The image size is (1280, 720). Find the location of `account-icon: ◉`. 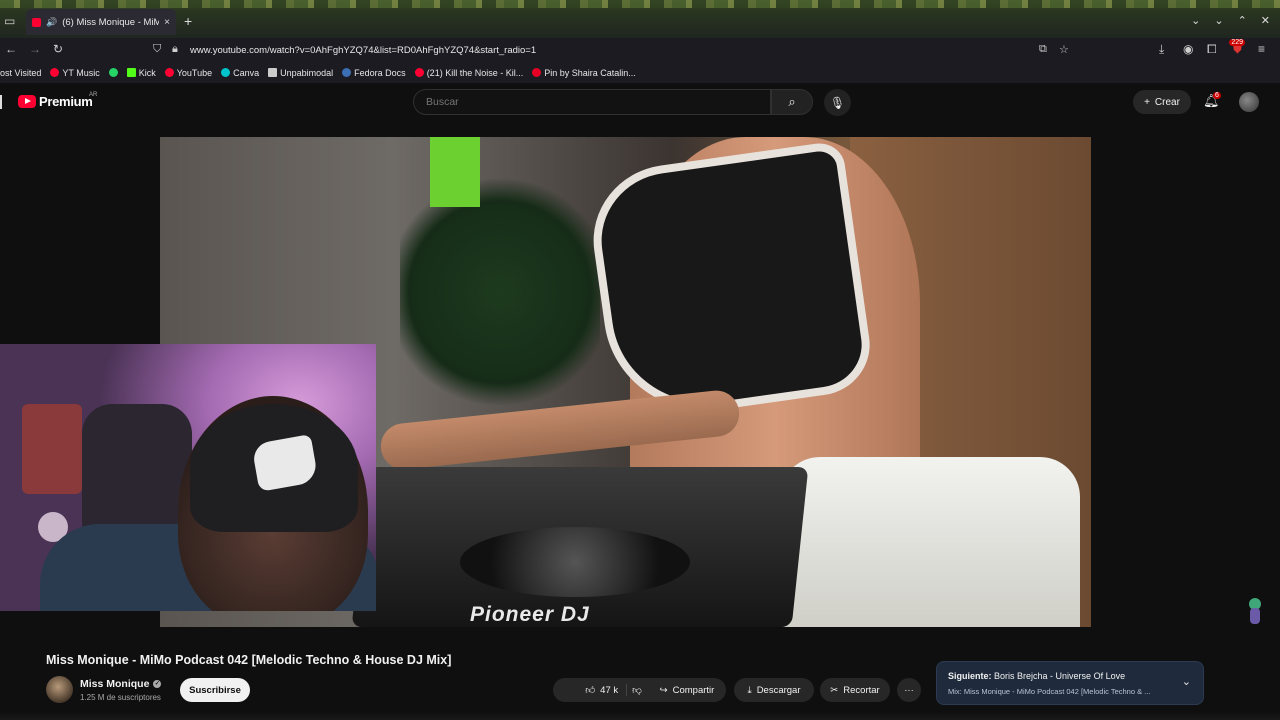

account-icon: ◉ is located at coordinates (1188, 49).